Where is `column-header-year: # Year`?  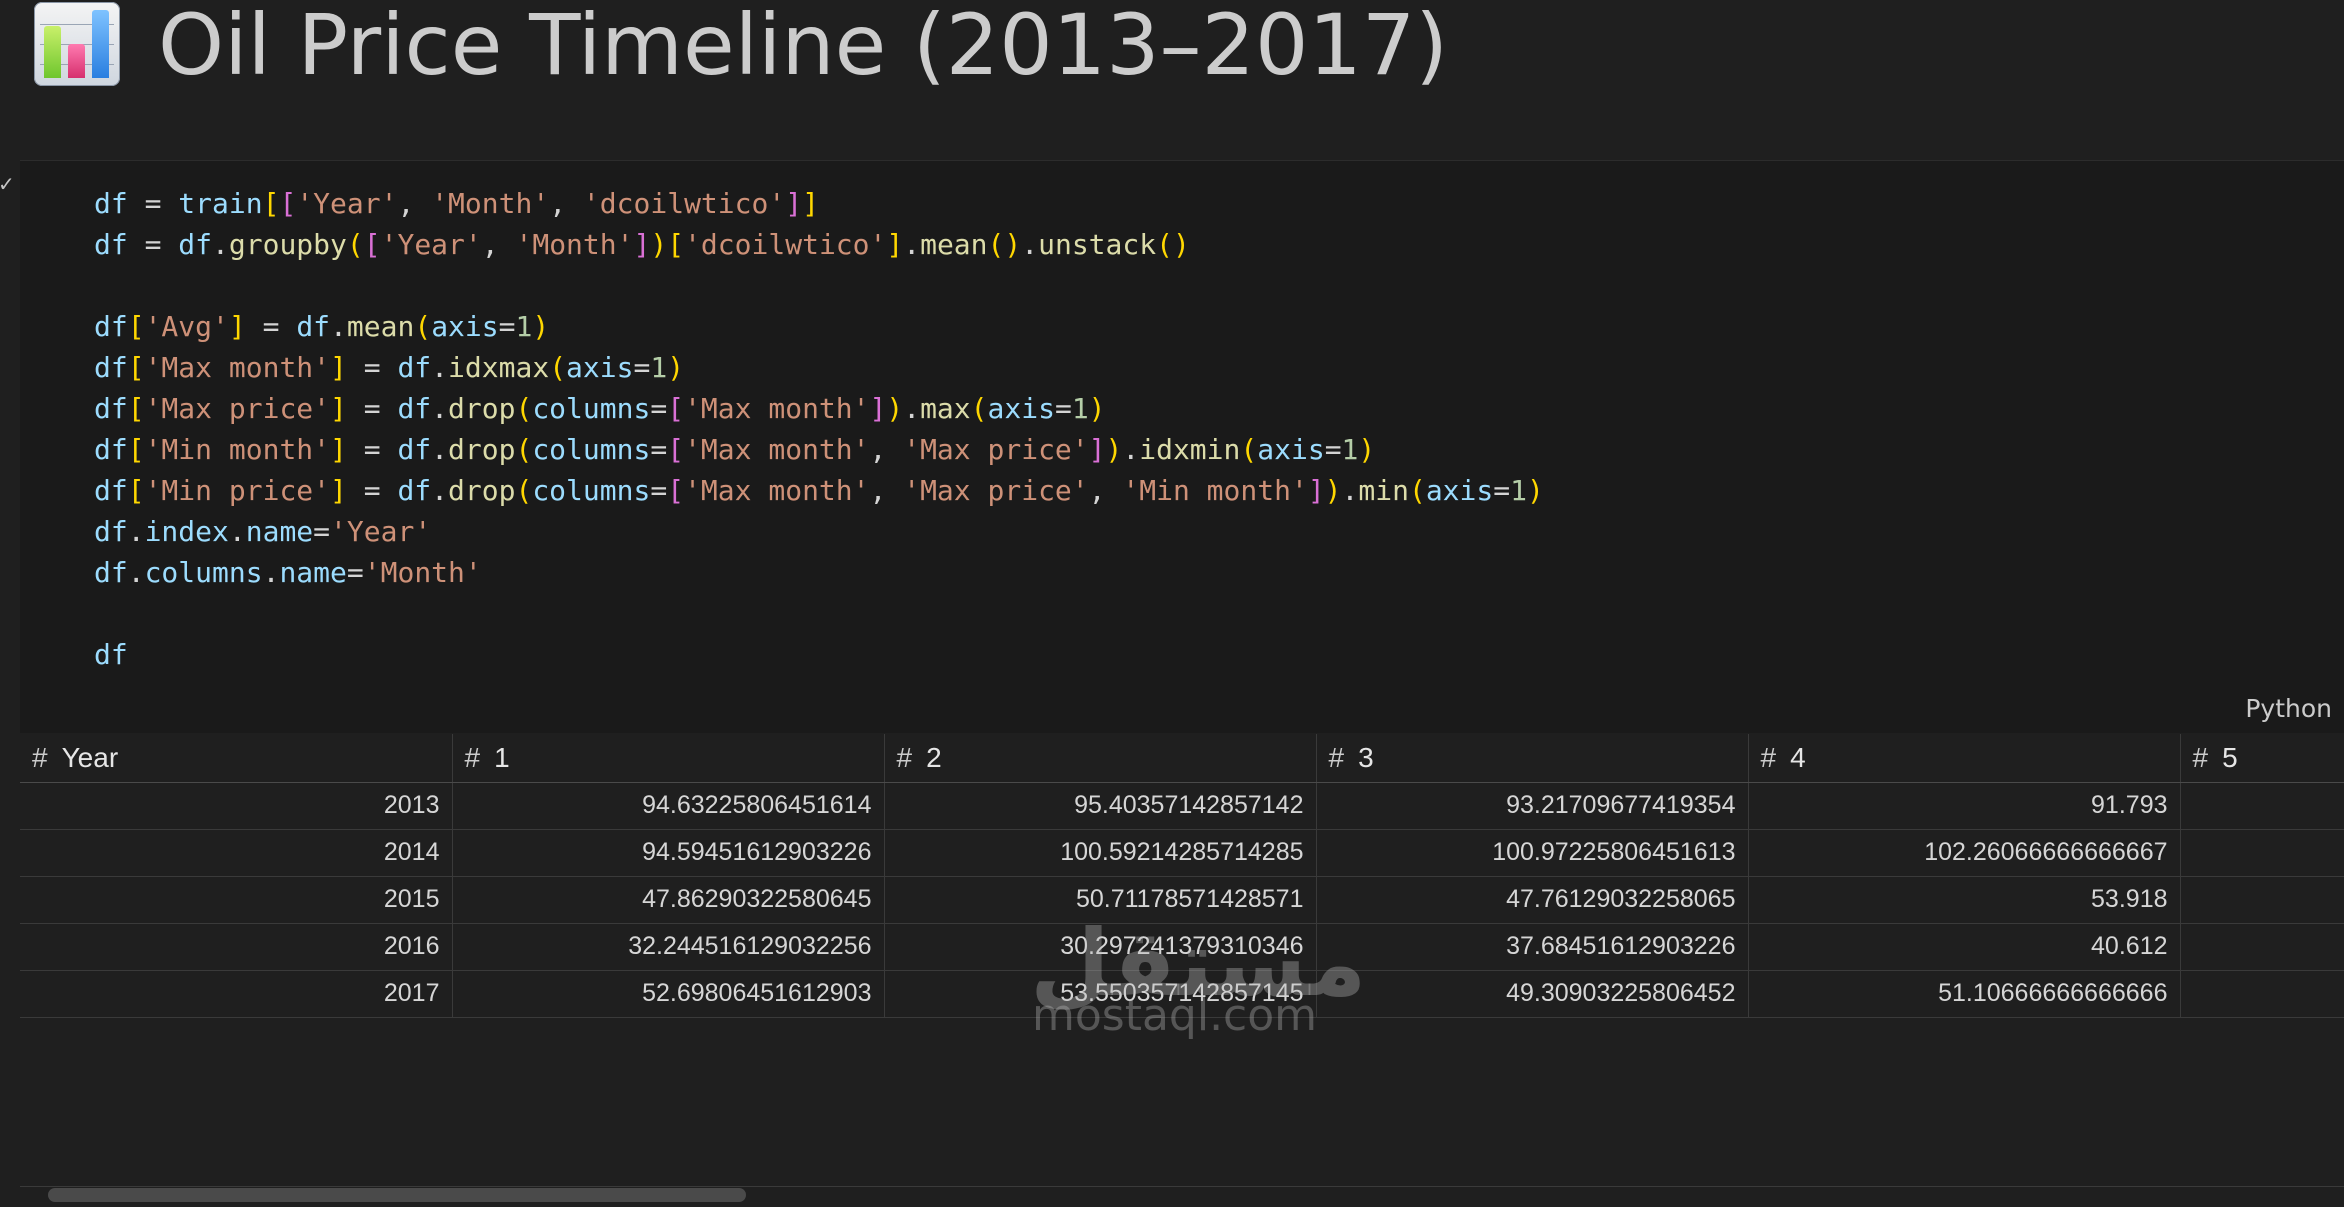 column-header-year: # Year is located at coordinates (236, 758).